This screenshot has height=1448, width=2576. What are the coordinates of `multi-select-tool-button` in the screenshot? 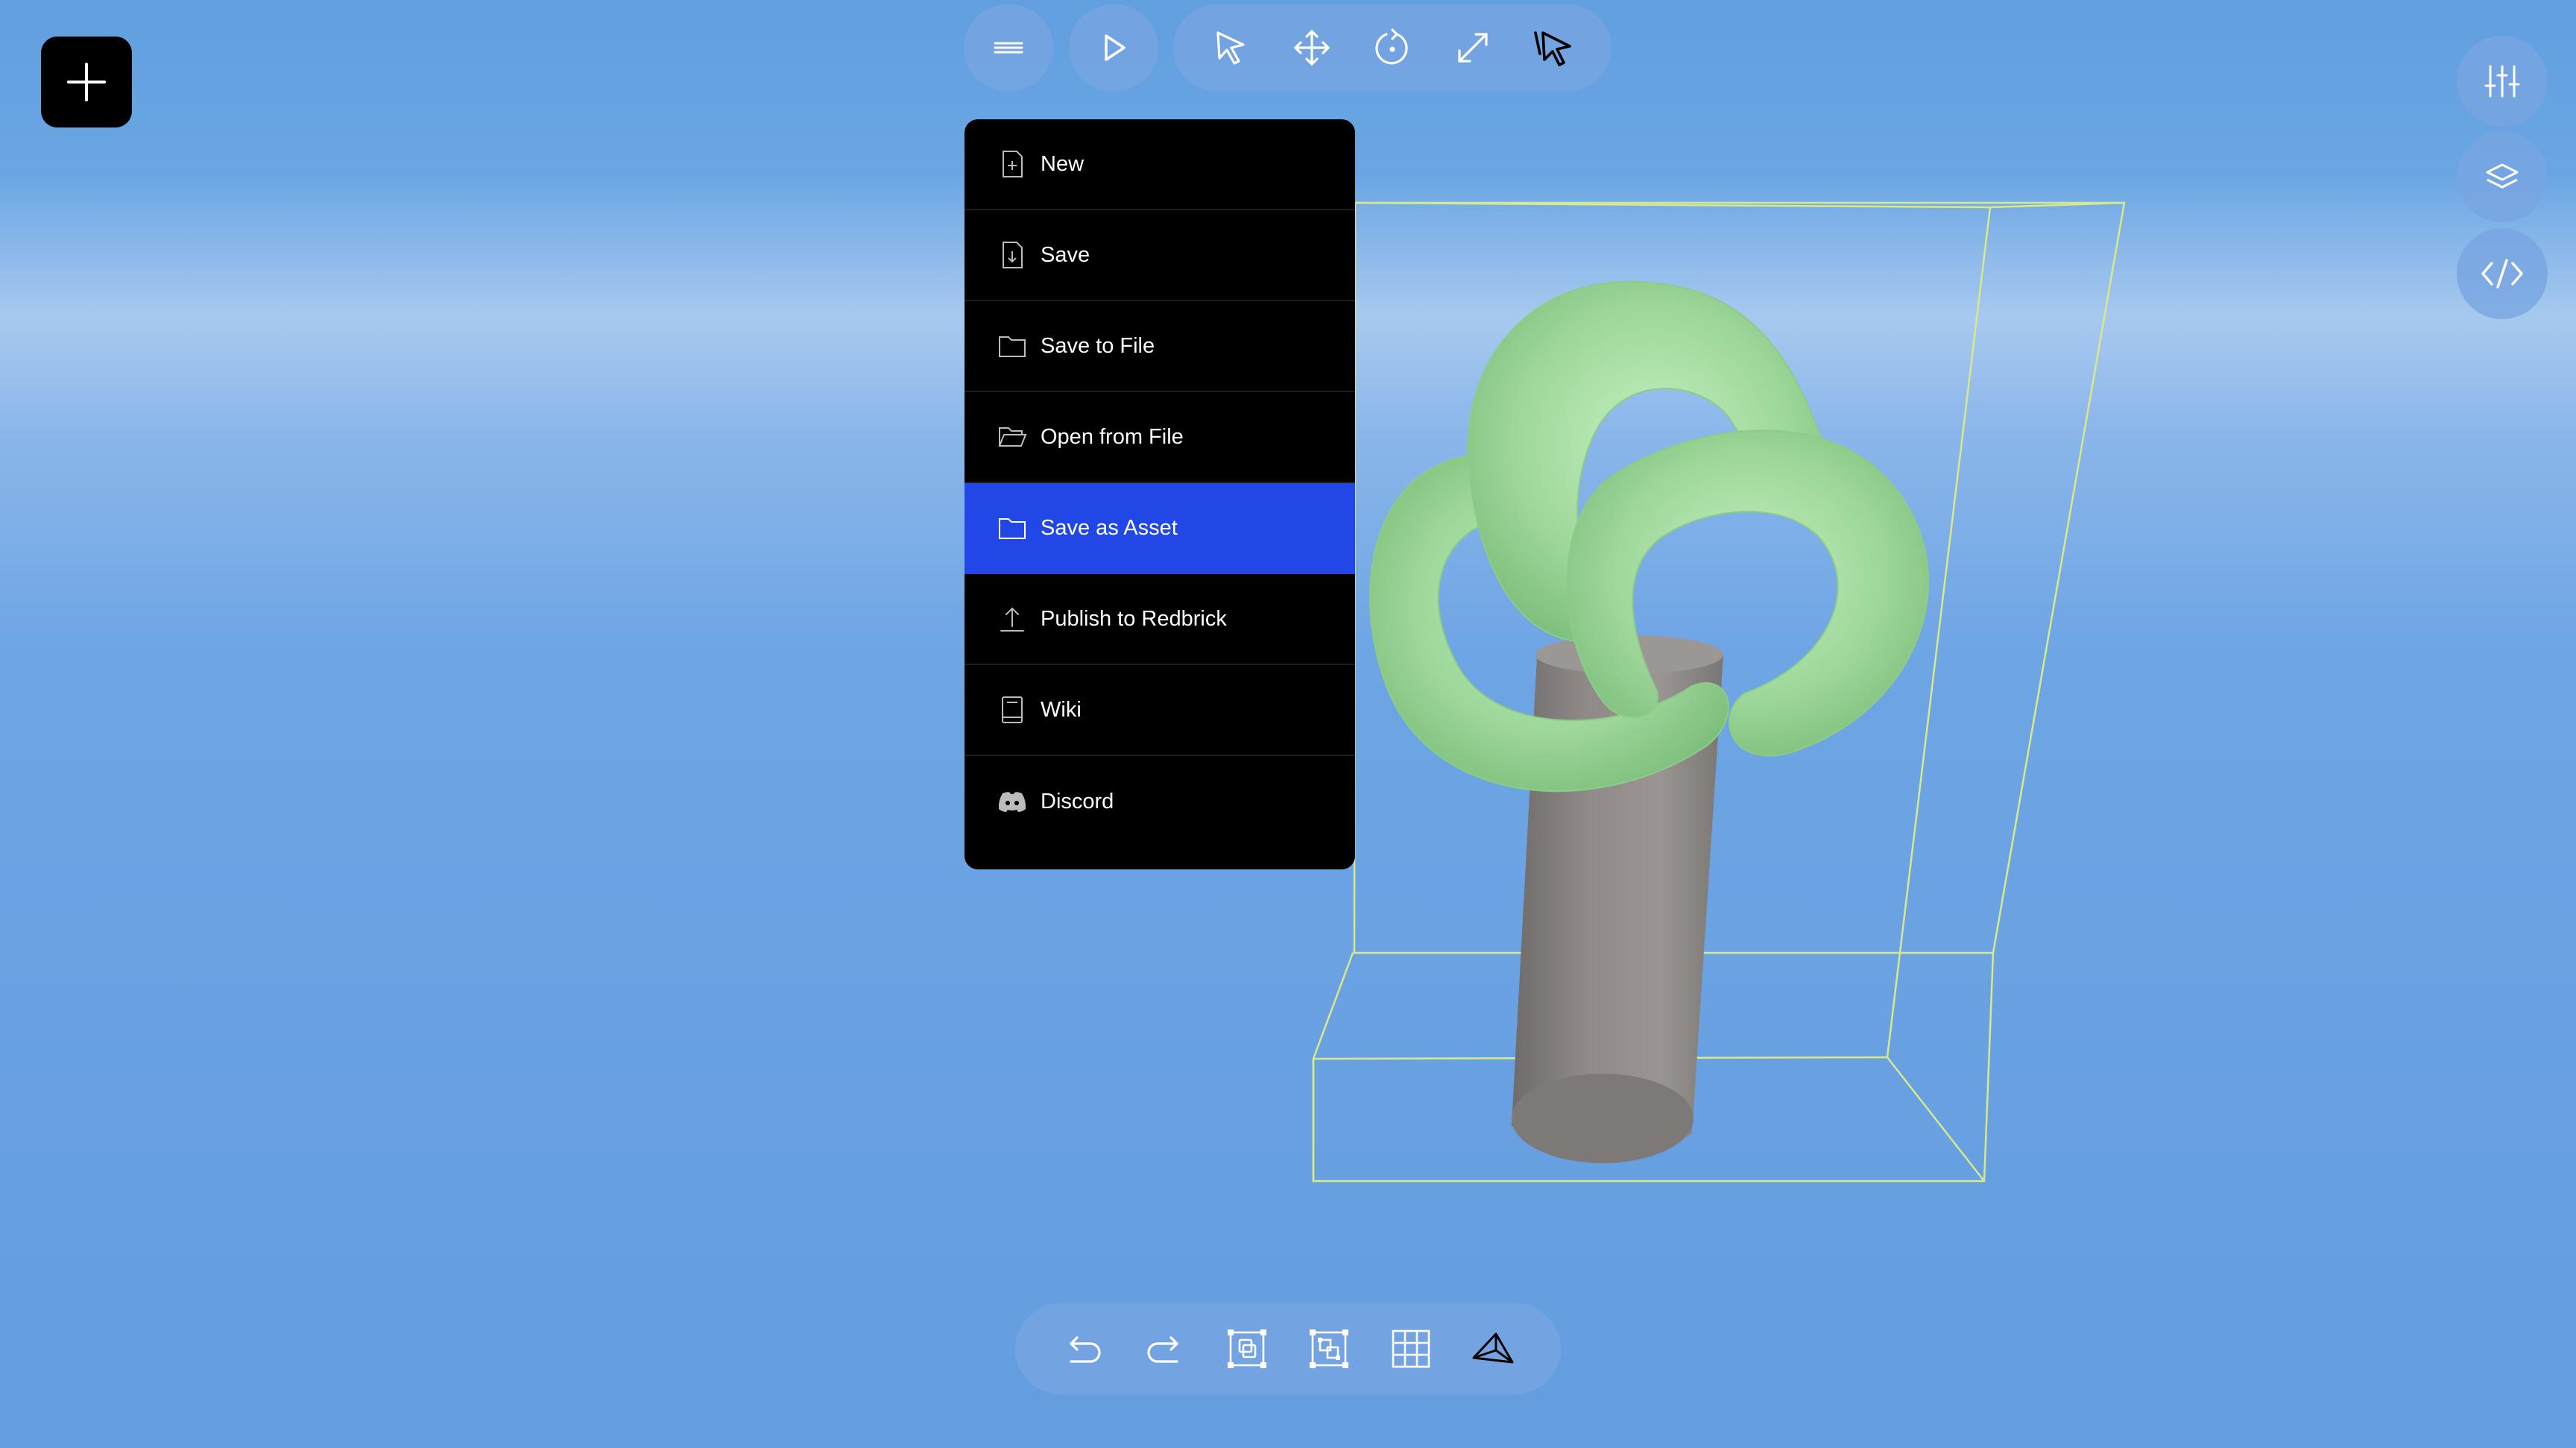 It's located at (1553, 48).